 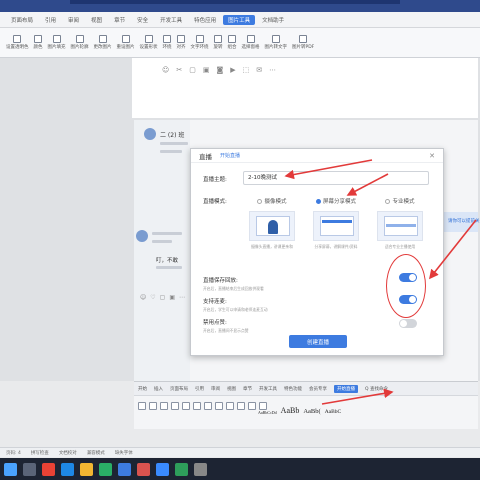 What do you see at coordinates (10, 469) in the screenshot?
I see `windows-icon` at bounding box center [10, 469].